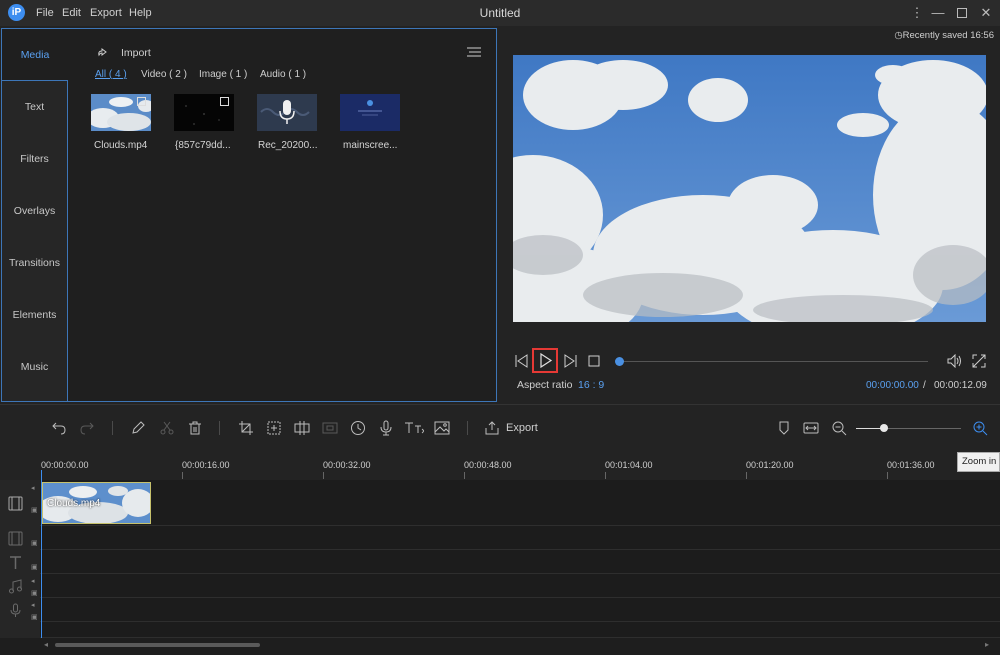  What do you see at coordinates (45, 13) in the screenshot?
I see `menu-file: File` at bounding box center [45, 13].